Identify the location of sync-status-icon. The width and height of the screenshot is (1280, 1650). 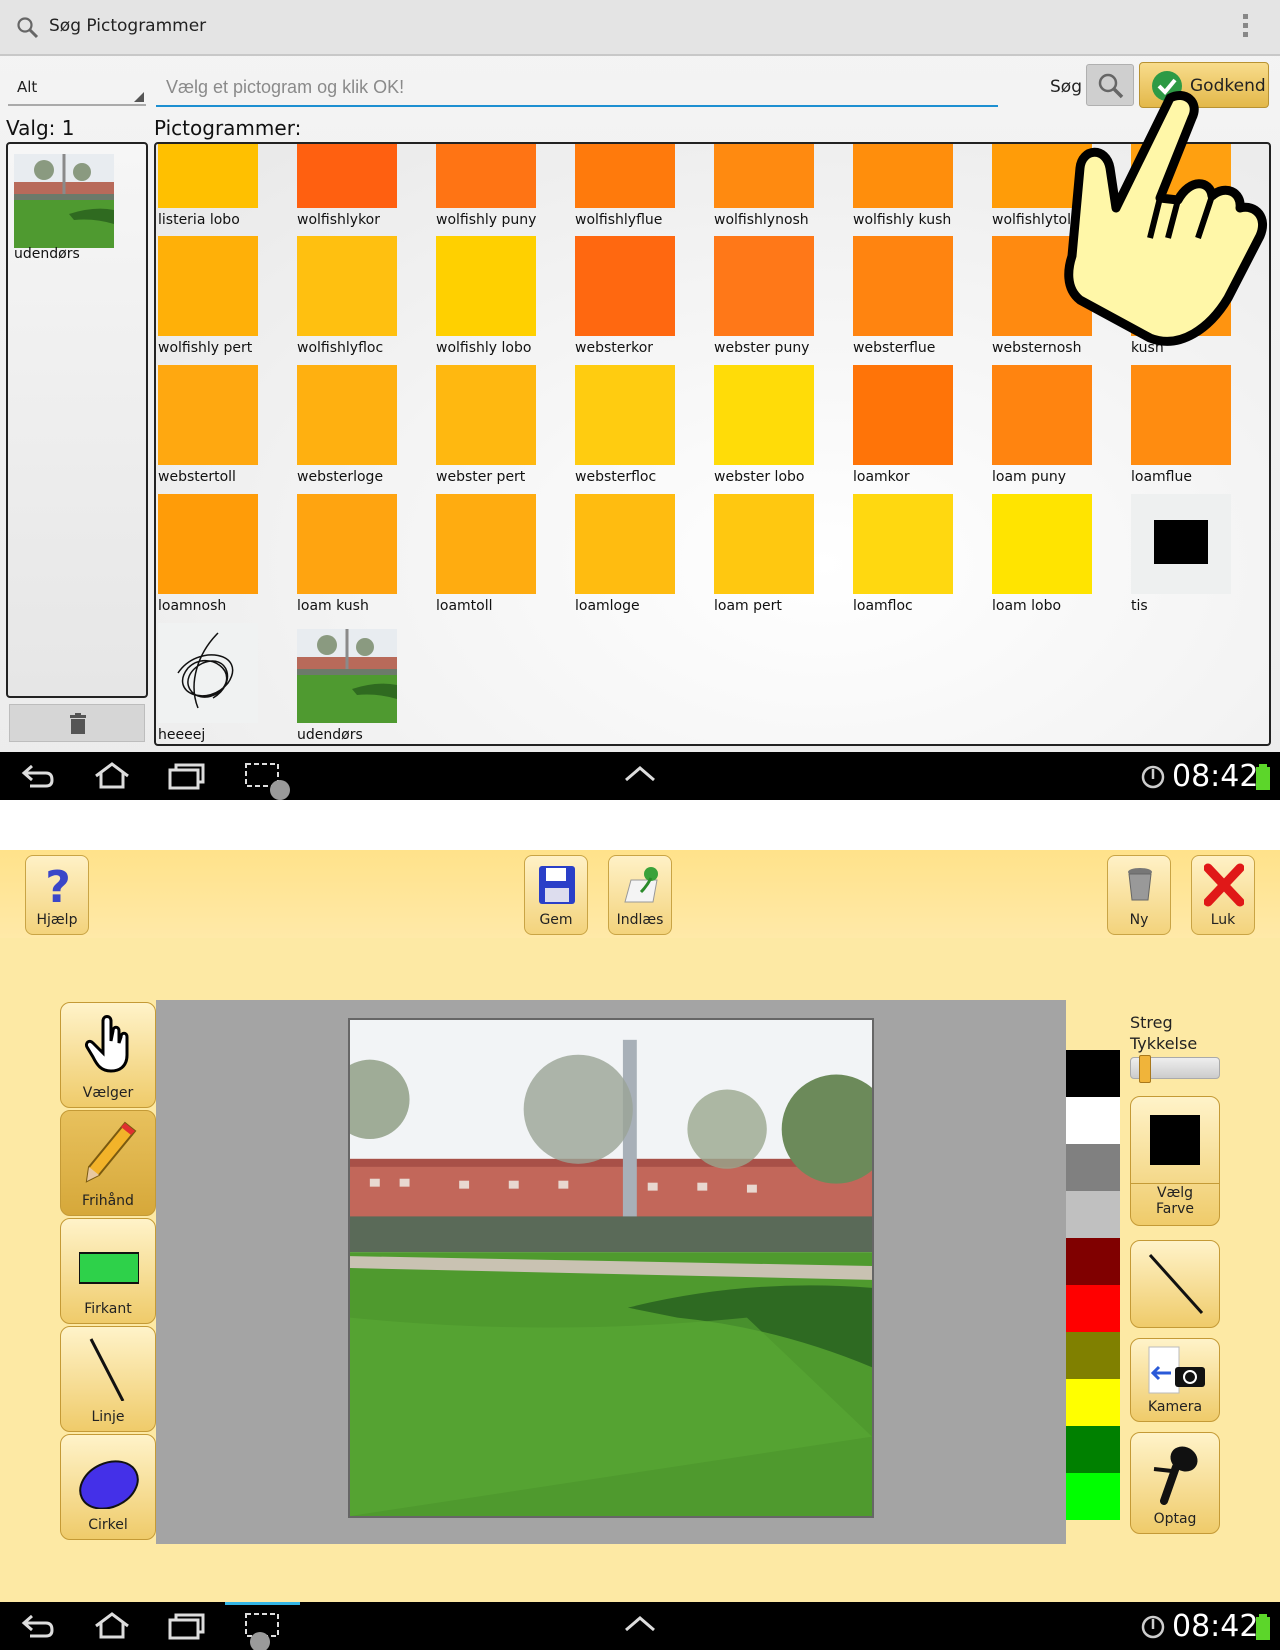
(1153, 777).